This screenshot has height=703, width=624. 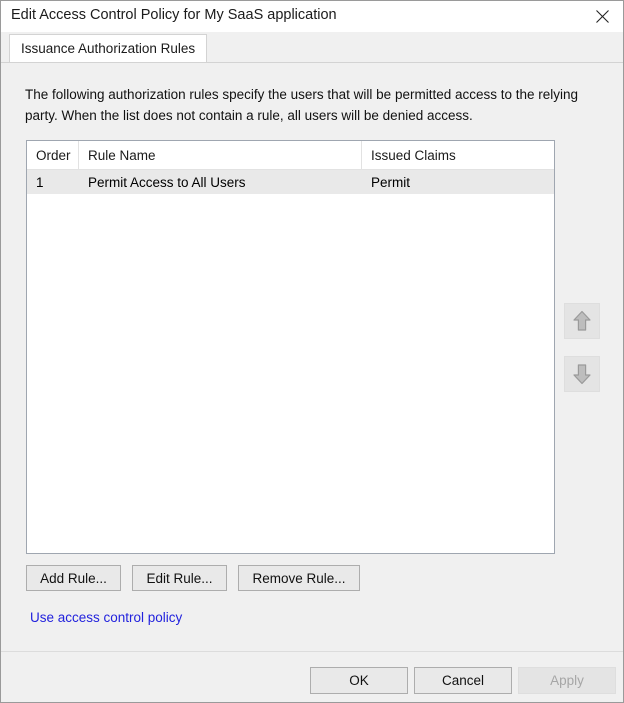 What do you see at coordinates (53, 155) in the screenshot?
I see `column-header-order: Order` at bounding box center [53, 155].